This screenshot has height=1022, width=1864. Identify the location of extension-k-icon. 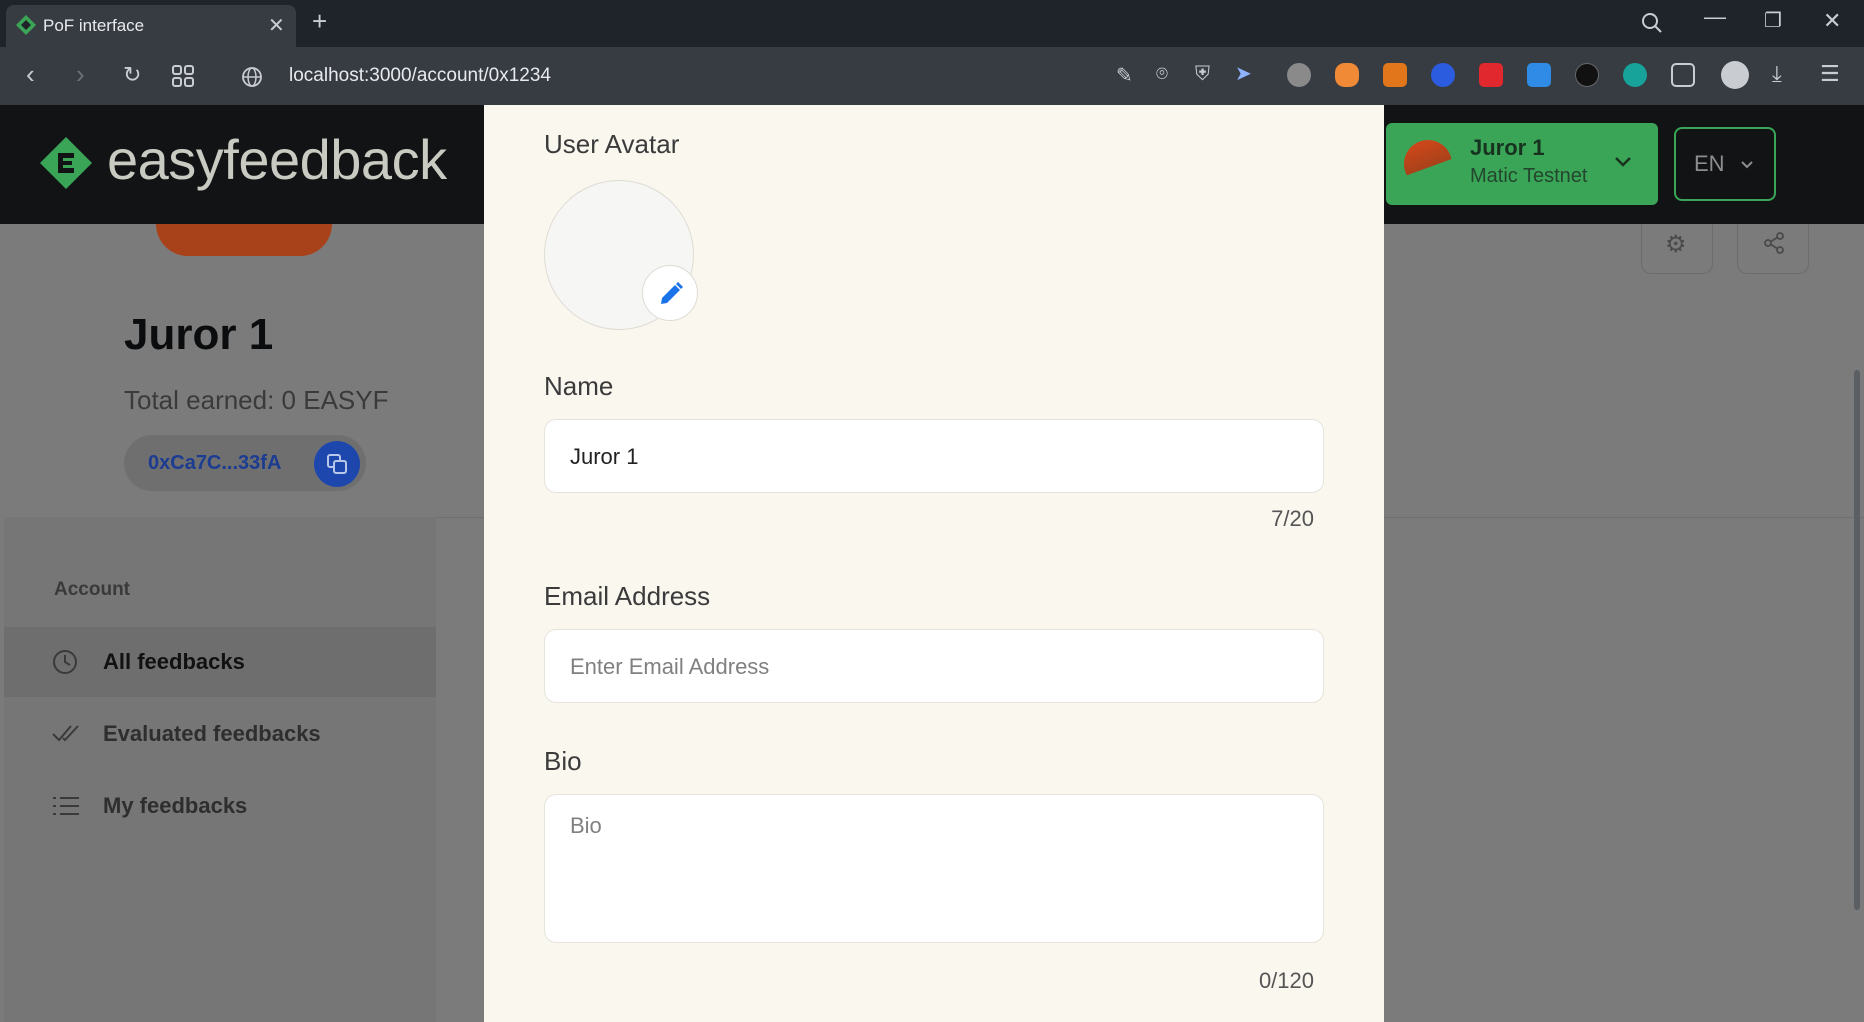
(1539, 75).